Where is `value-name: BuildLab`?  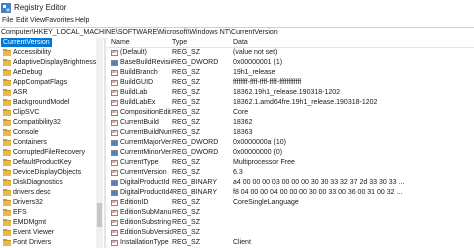
value-name: BuildLab is located at coordinates (134, 92).